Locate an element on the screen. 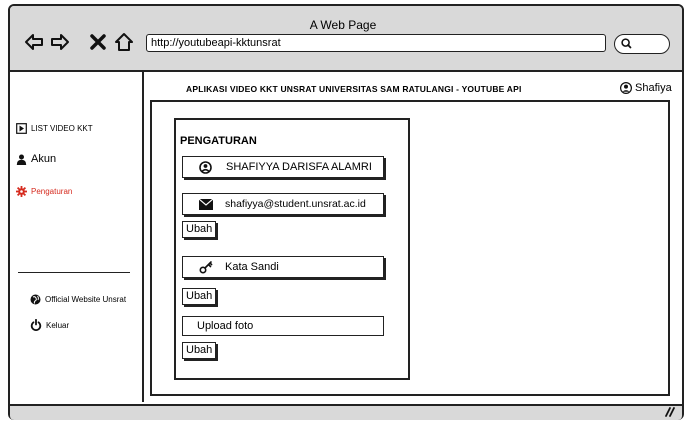 This screenshot has width=686, height=422. power-icon is located at coordinates (36, 325).